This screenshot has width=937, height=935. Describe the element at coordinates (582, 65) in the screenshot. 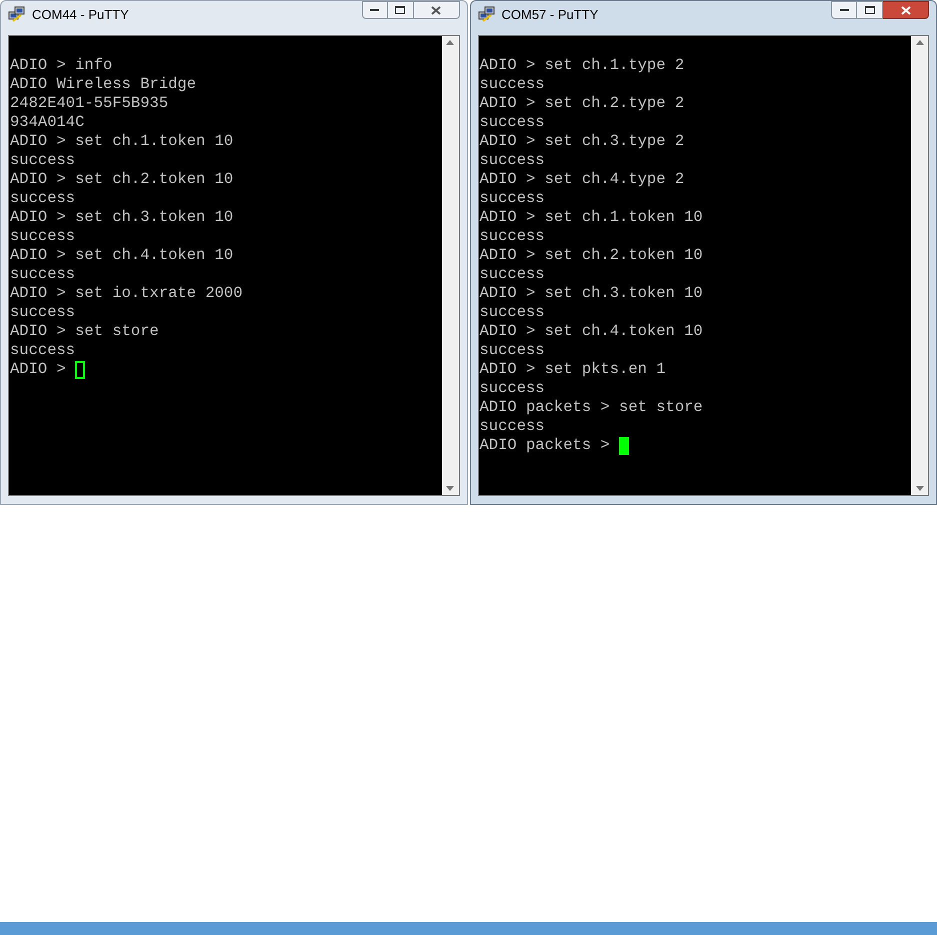

I see `terminal-line: ADIO > set ch.1.type 2` at that location.